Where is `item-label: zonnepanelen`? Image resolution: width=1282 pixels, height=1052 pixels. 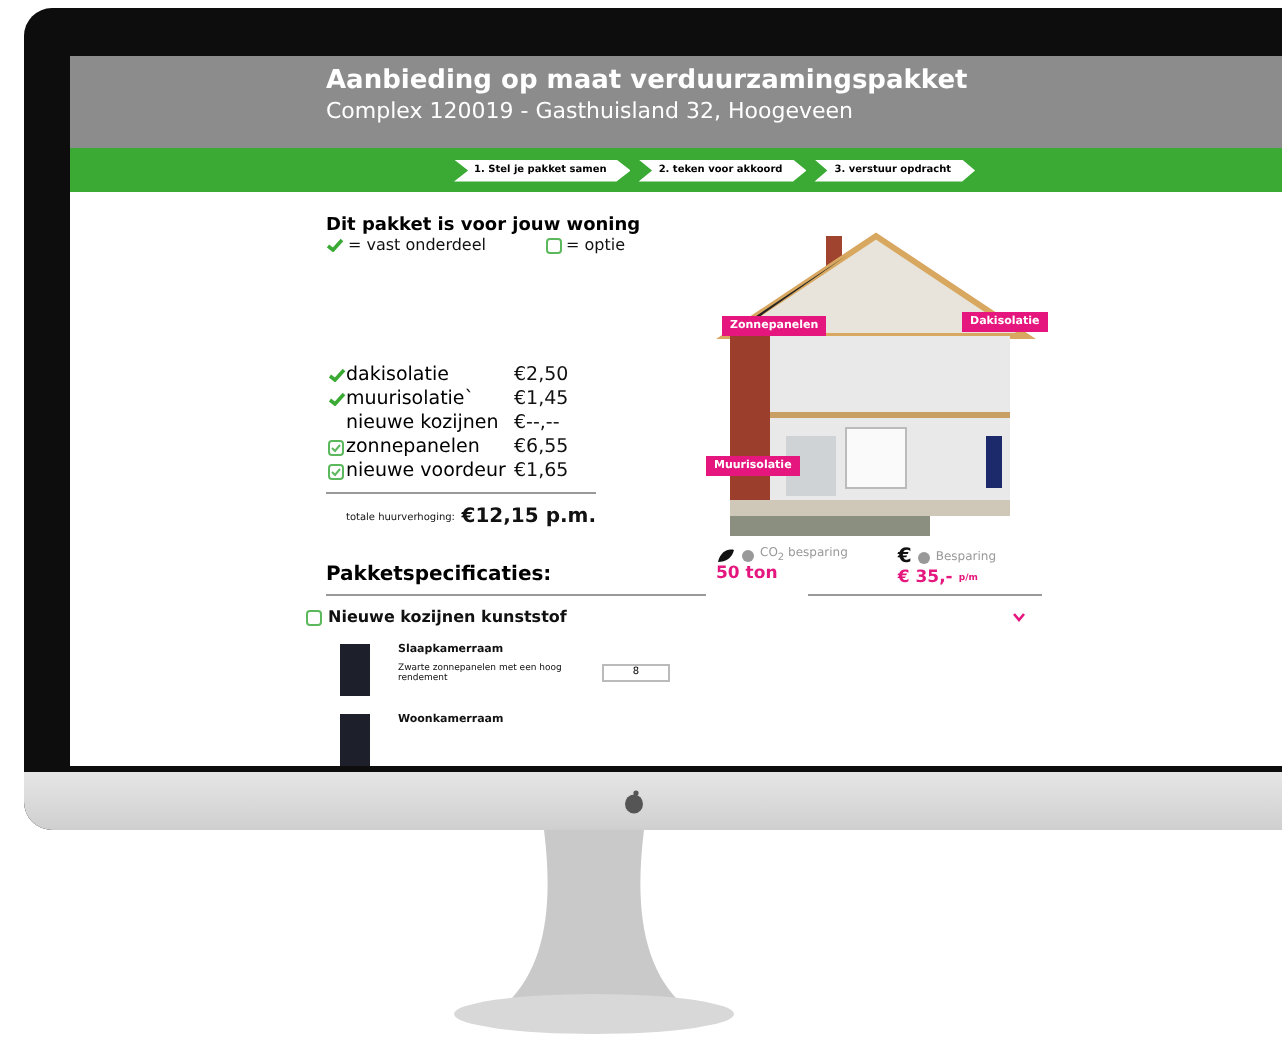 item-label: zonnepanelen is located at coordinates (414, 447).